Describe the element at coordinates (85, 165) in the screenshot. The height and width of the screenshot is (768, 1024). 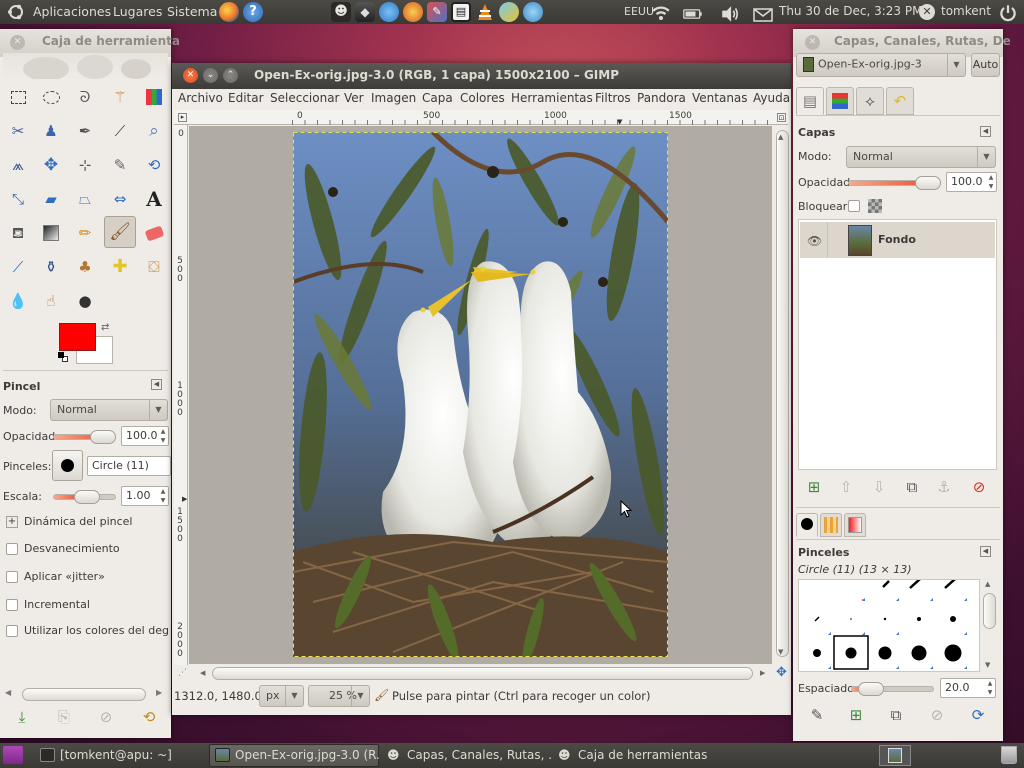
I see `align-icon: ⊹` at that location.